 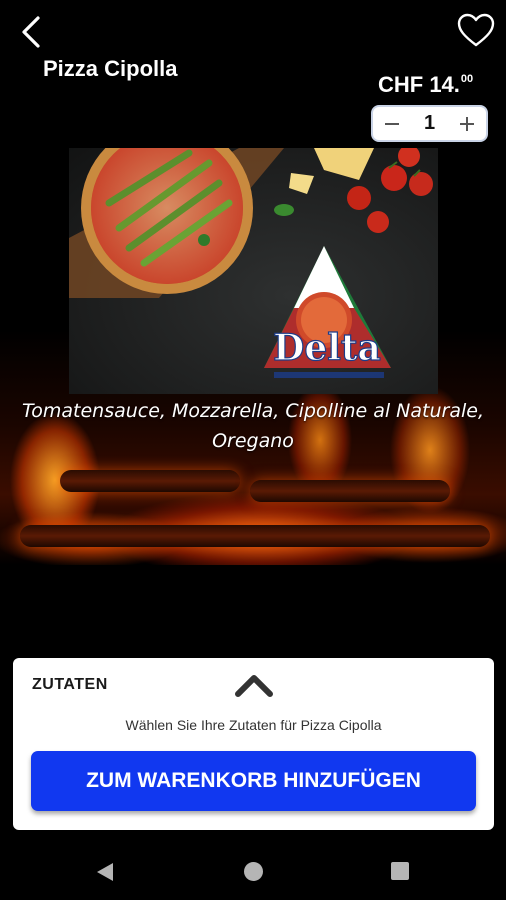 I want to click on top-bar, so click(x=253, y=30).